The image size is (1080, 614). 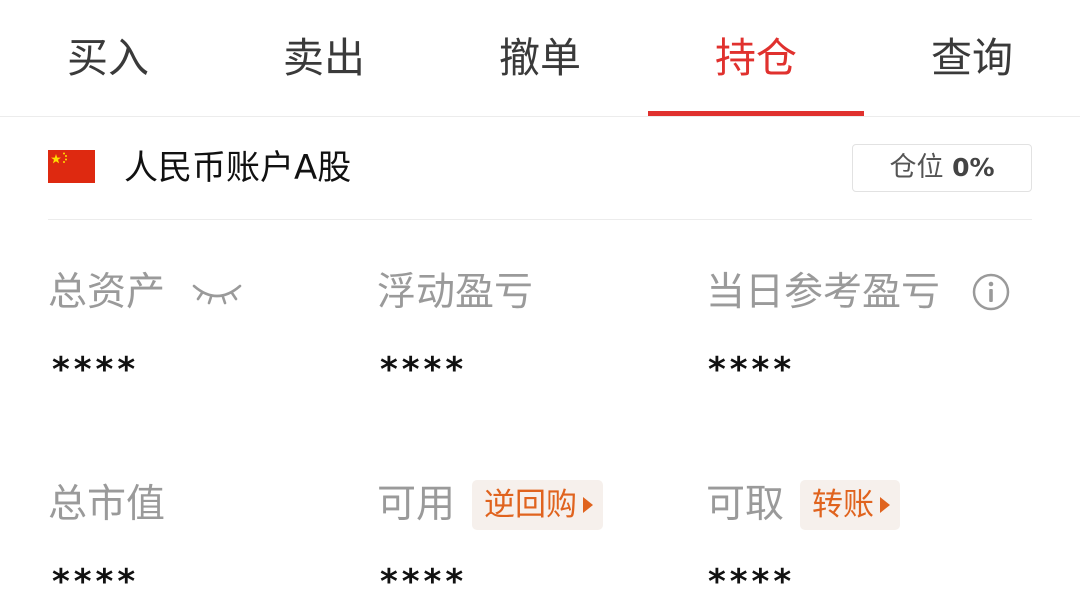 What do you see at coordinates (107, 504) in the screenshot?
I see `market-value-label: 总市值` at bounding box center [107, 504].